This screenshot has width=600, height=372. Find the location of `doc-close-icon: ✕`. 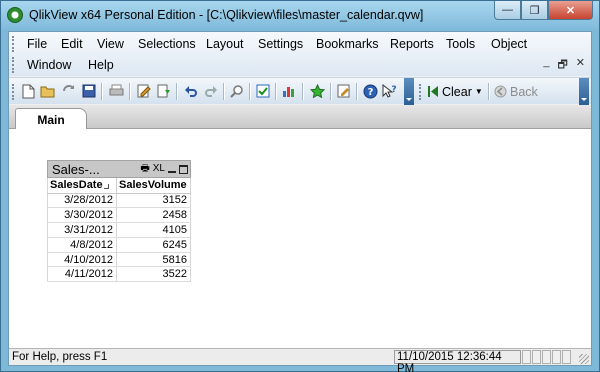

doc-close-icon: ✕ is located at coordinates (580, 65).